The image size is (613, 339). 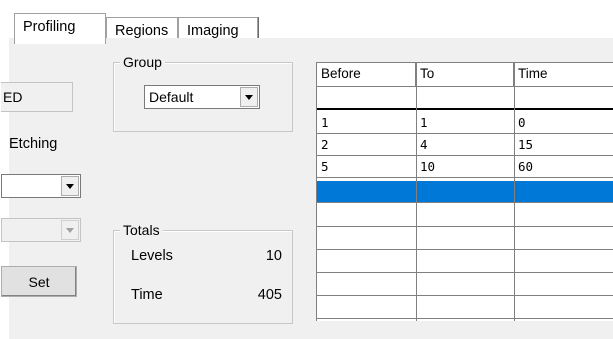 What do you see at coordinates (13, 97) in the screenshot?
I see `edge-field-value: ED` at bounding box center [13, 97].